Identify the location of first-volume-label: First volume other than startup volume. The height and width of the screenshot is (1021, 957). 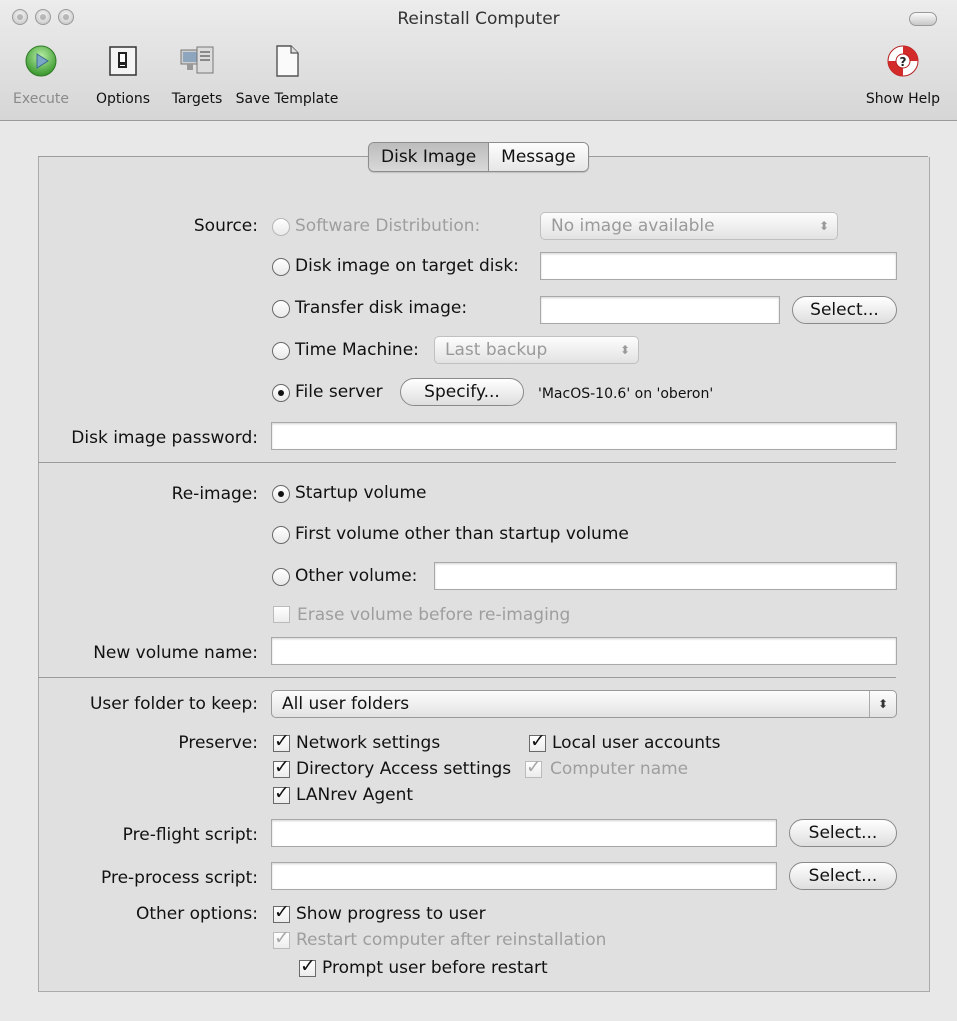
(462, 534).